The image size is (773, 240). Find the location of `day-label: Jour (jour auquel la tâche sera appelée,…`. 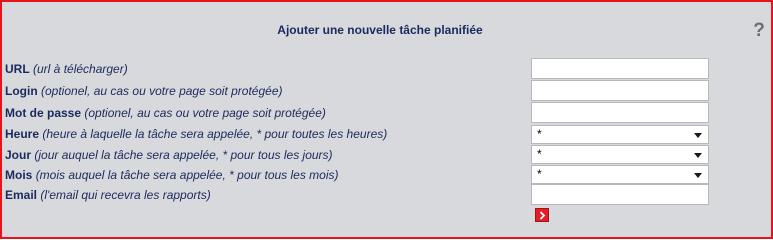

day-label: Jour (jour auquel la tâche sera appelée,… is located at coordinates (169, 155).